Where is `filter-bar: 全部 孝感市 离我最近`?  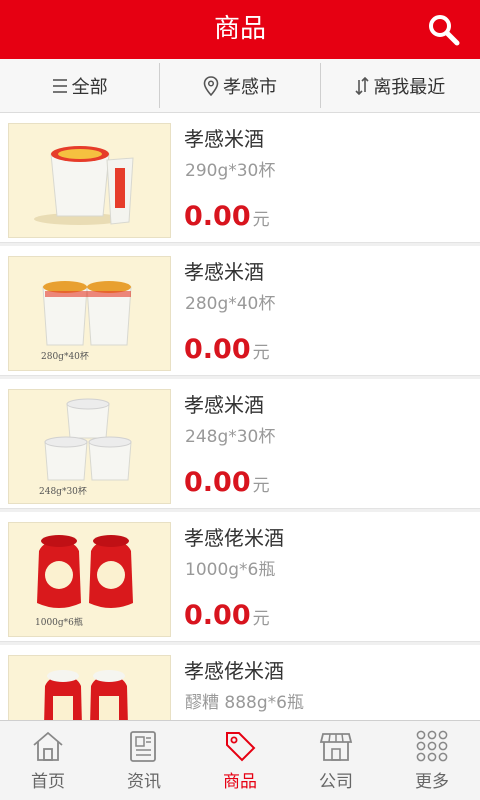 filter-bar: 全部 孝感市 离我最近 is located at coordinates (240, 86).